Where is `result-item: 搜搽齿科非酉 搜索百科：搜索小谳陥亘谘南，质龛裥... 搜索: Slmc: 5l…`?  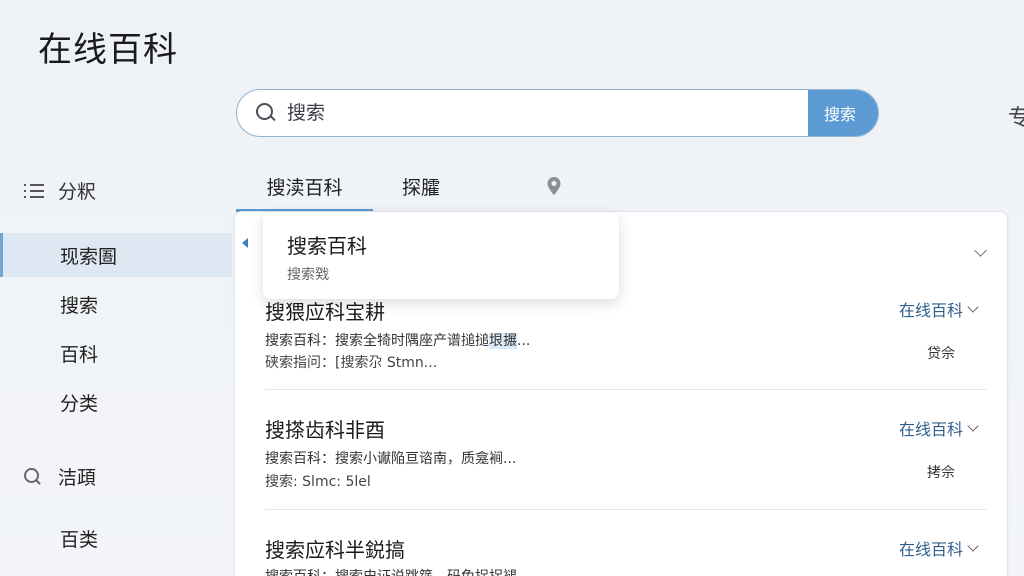
result-item: 搜搽齿科非酉 搜索百科：搜索小谳陥亘谘南，质龛裥... 搜索: Slmc: 5l… is located at coordinates (626, 450).